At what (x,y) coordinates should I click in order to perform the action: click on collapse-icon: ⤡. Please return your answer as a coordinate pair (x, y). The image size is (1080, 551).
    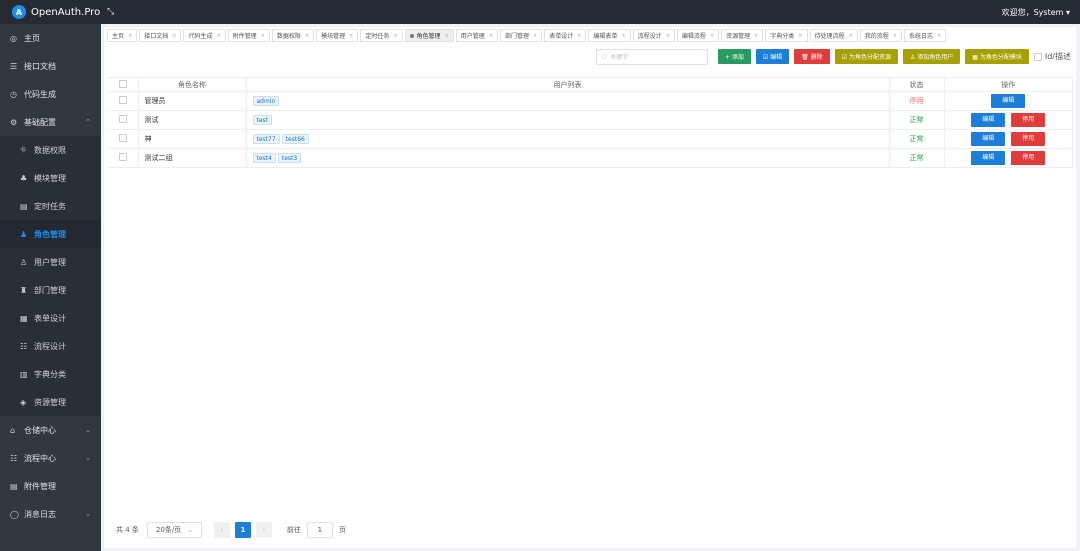
    Looking at the image, I should click on (110, 12).